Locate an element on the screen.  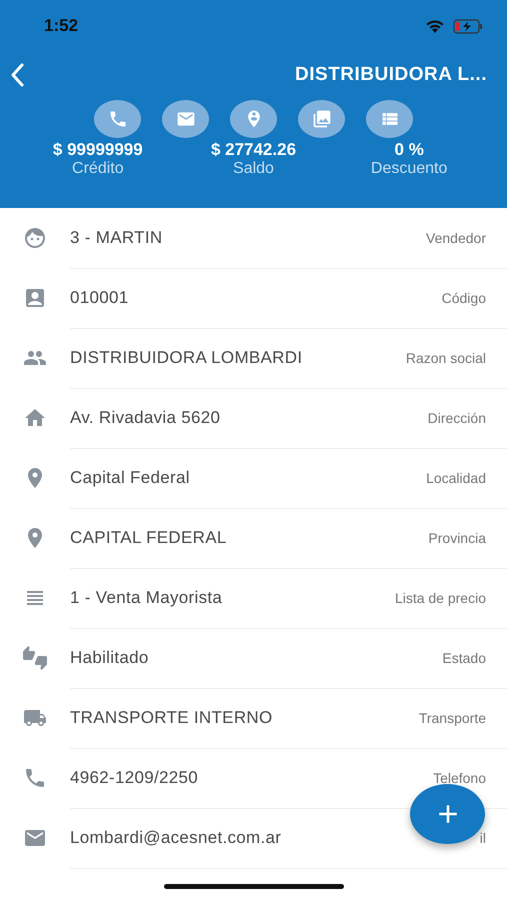
field-label: Razon social is located at coordinates (446, 358).